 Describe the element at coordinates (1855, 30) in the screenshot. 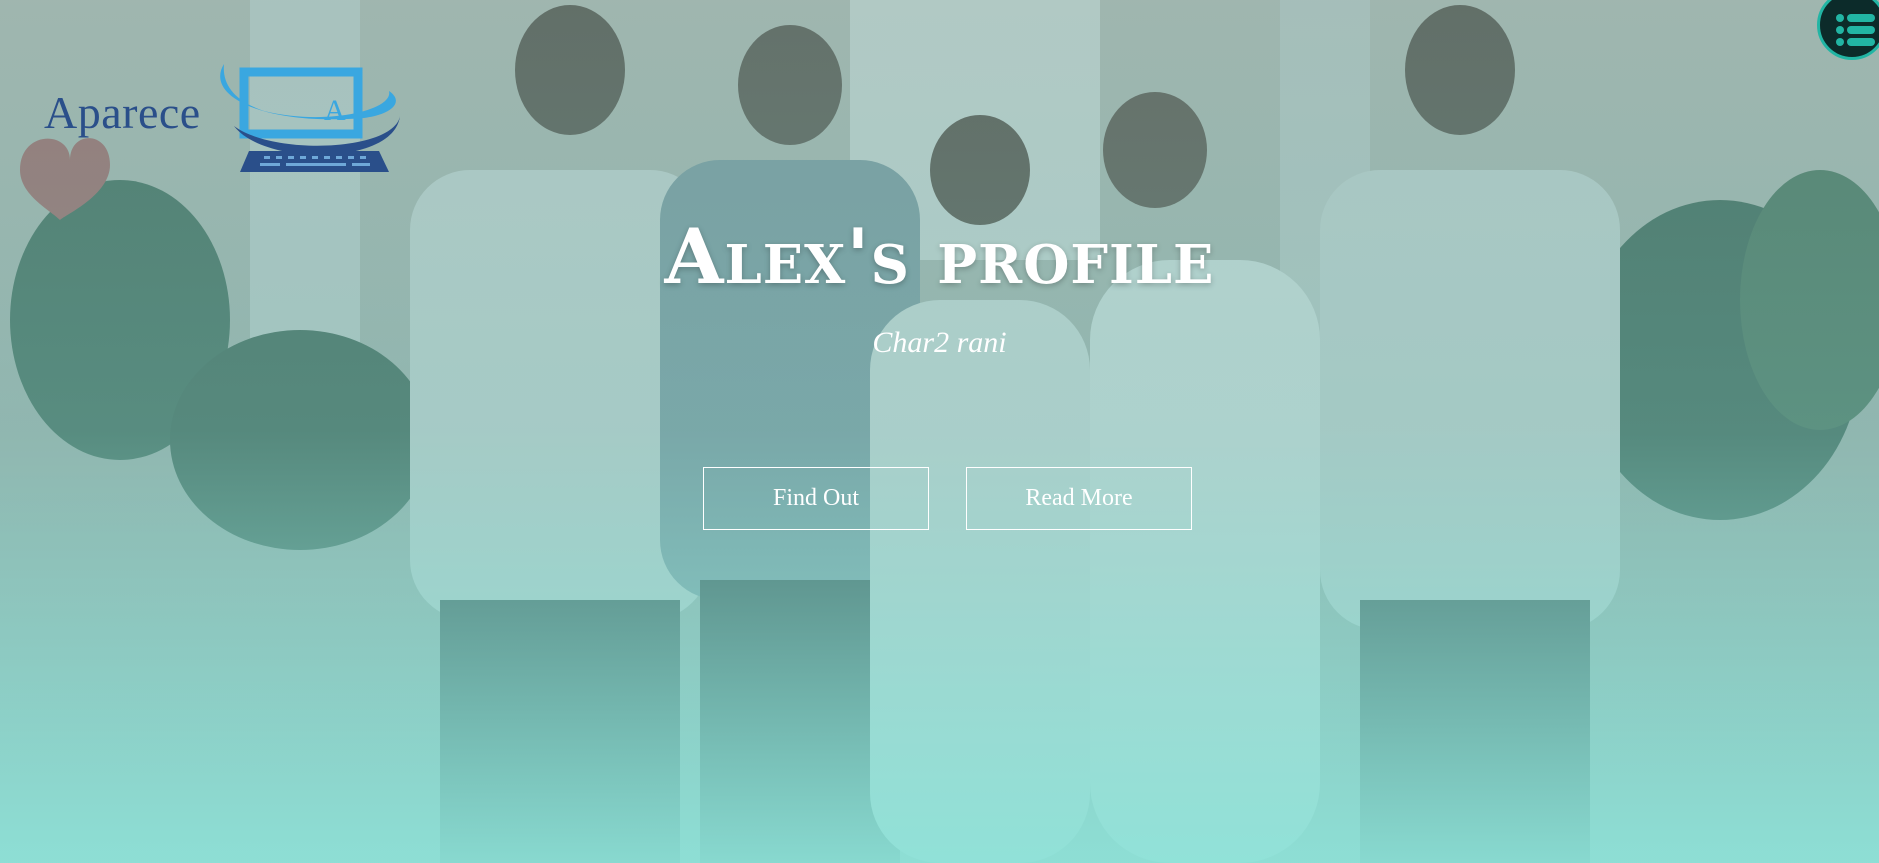

I see `list-menu-icon` at that location.